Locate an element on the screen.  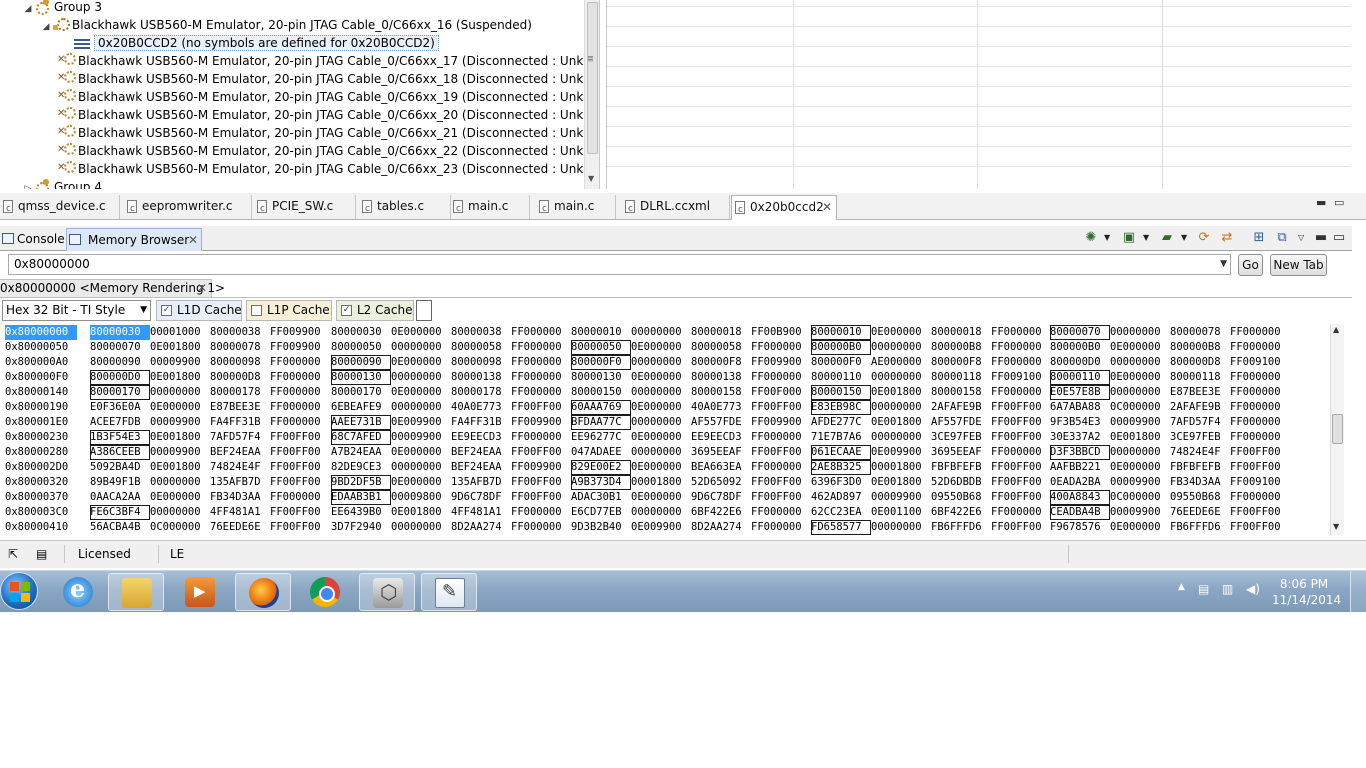
dropdown-arrow-icon: ▼ is located at coordinates (1186, 238).